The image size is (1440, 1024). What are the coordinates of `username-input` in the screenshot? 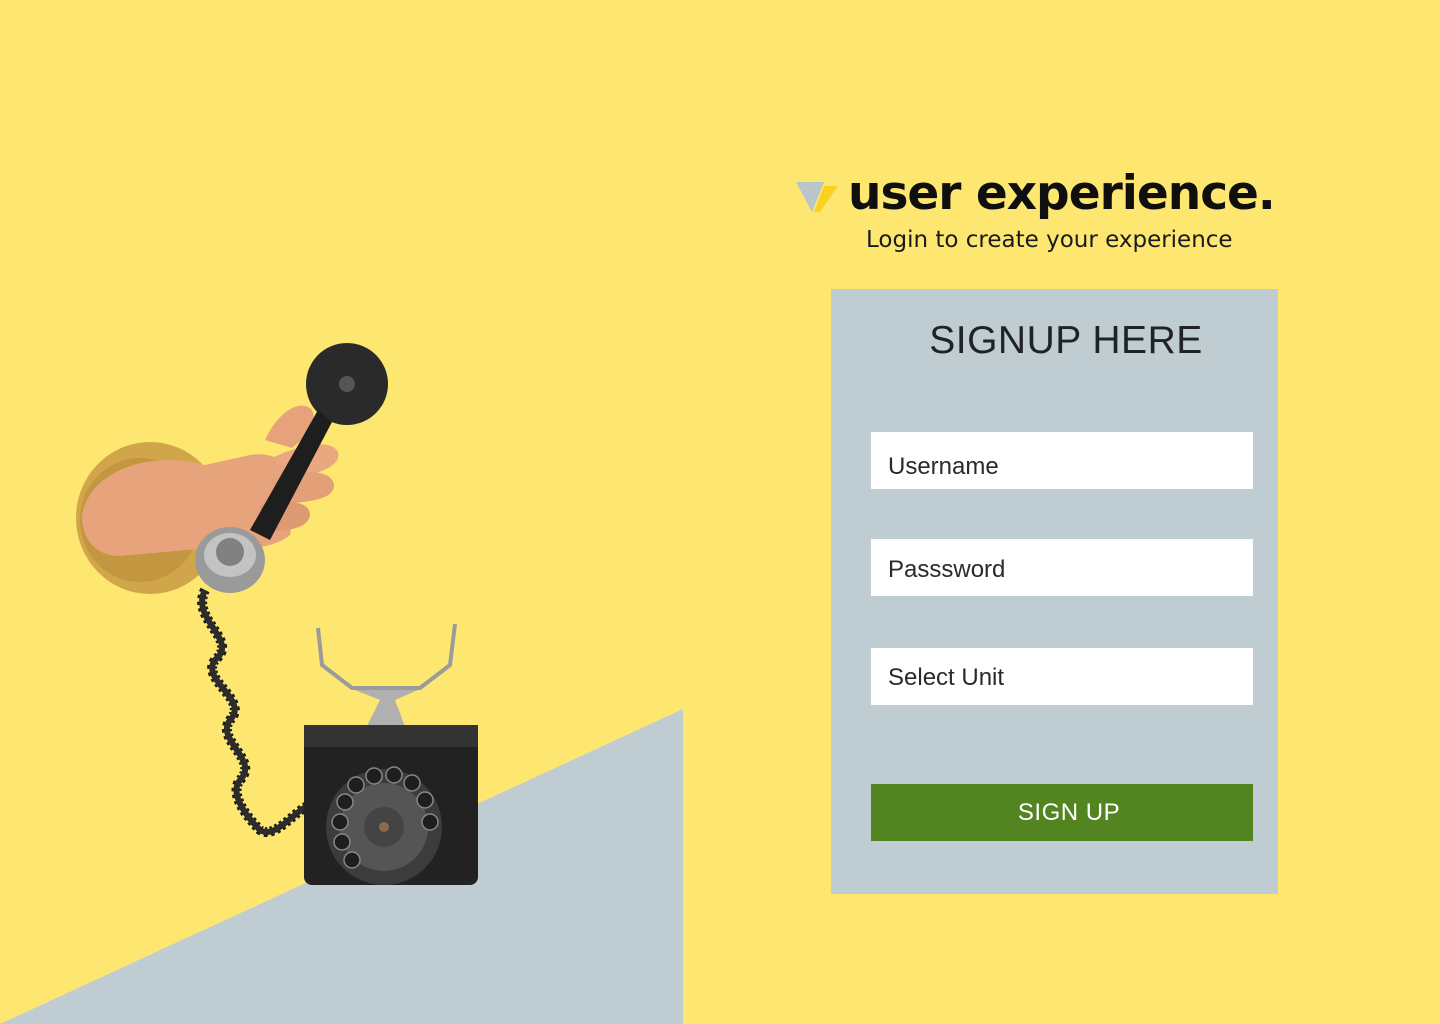 It's located at (1062, 460).